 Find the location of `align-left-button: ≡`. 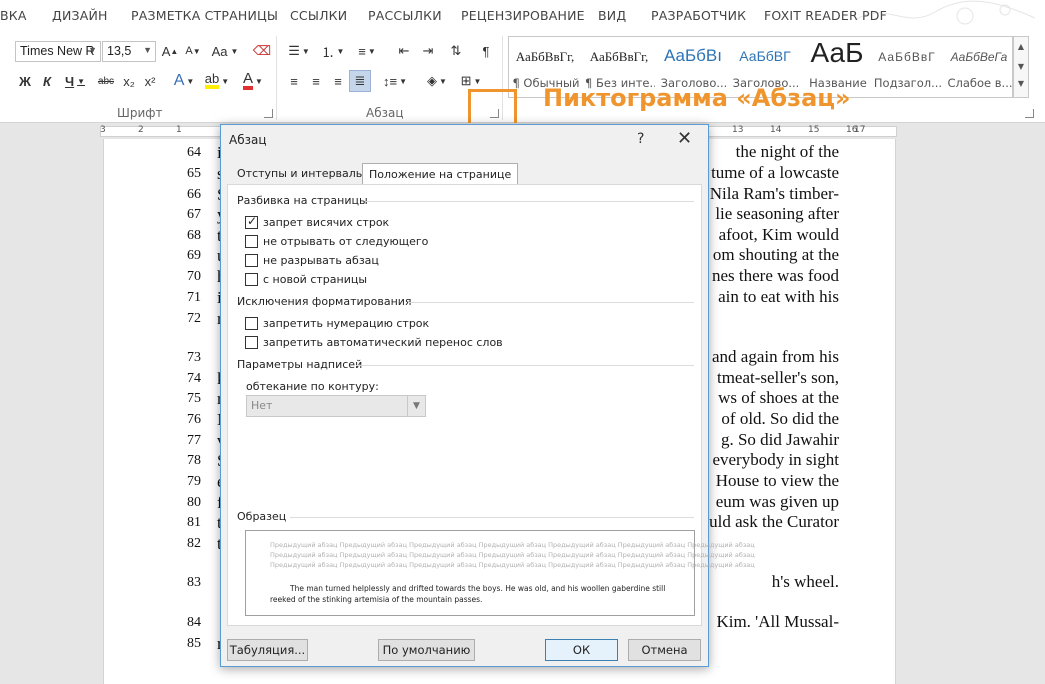

align-left-button: ≡ is located at coordinates (294, 81).